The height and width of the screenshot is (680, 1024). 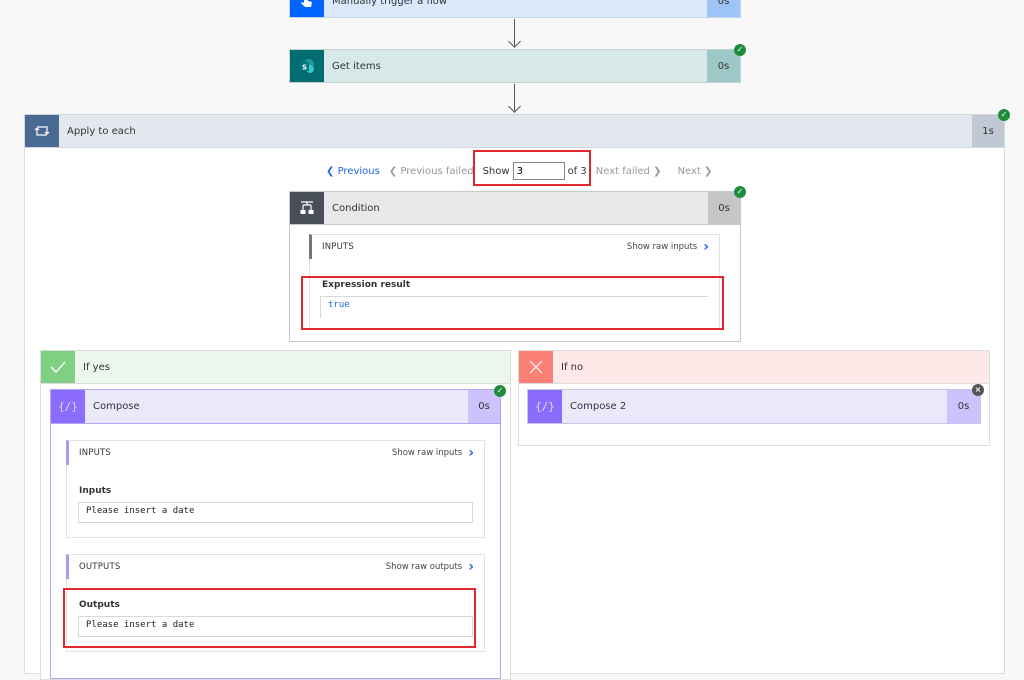 I want to click on compose2-header: {∕} Compose 2 0s, so click(x=754, y=406).